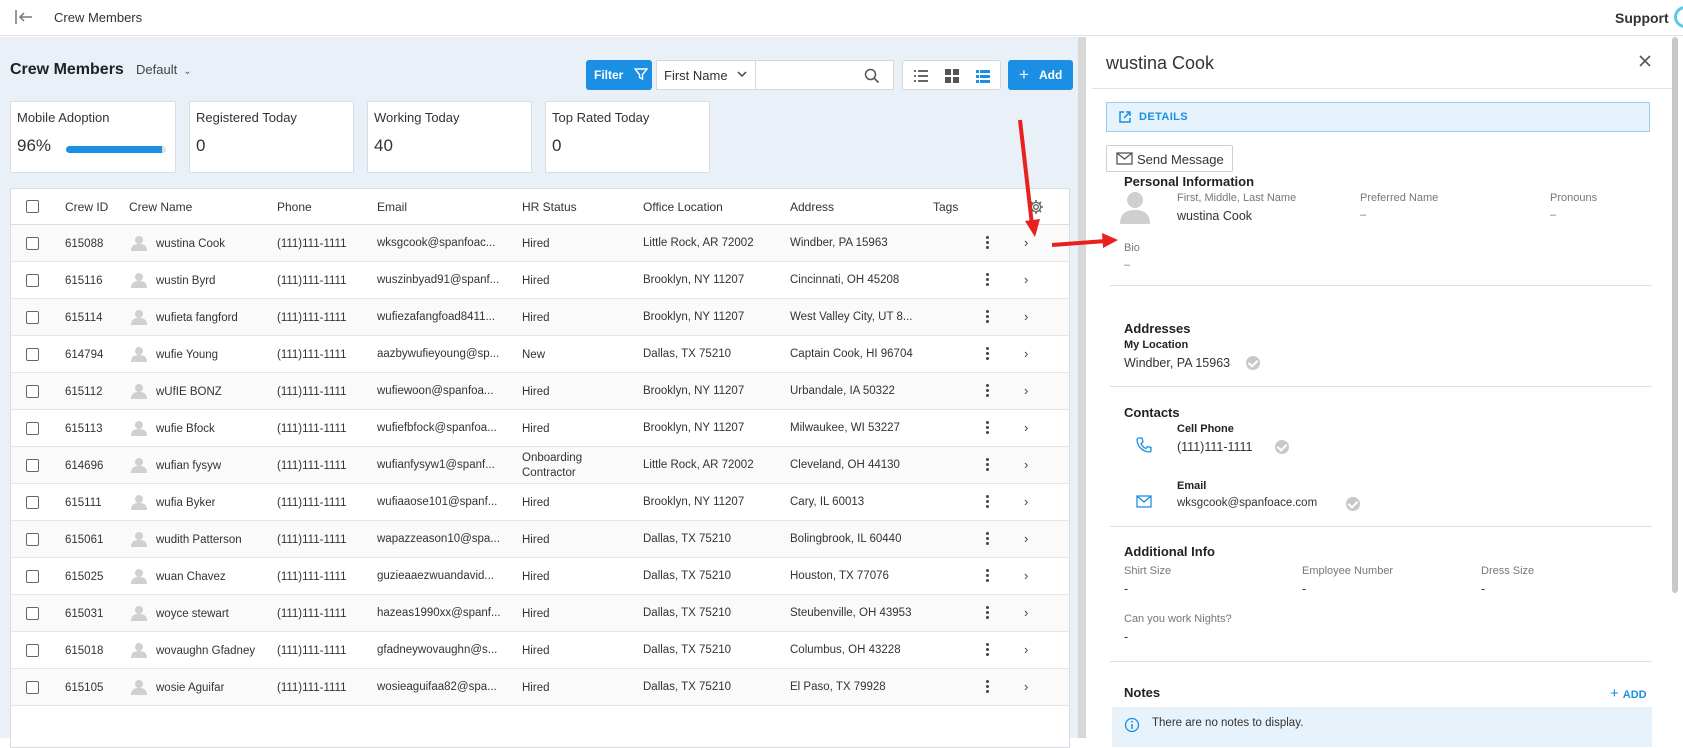 The width and height of the screenshot is (1683, 748). What do you see at coordinates (619, 75) in the screenshot?
I see `filter-button: Filter` at bounding box center [619, 75].